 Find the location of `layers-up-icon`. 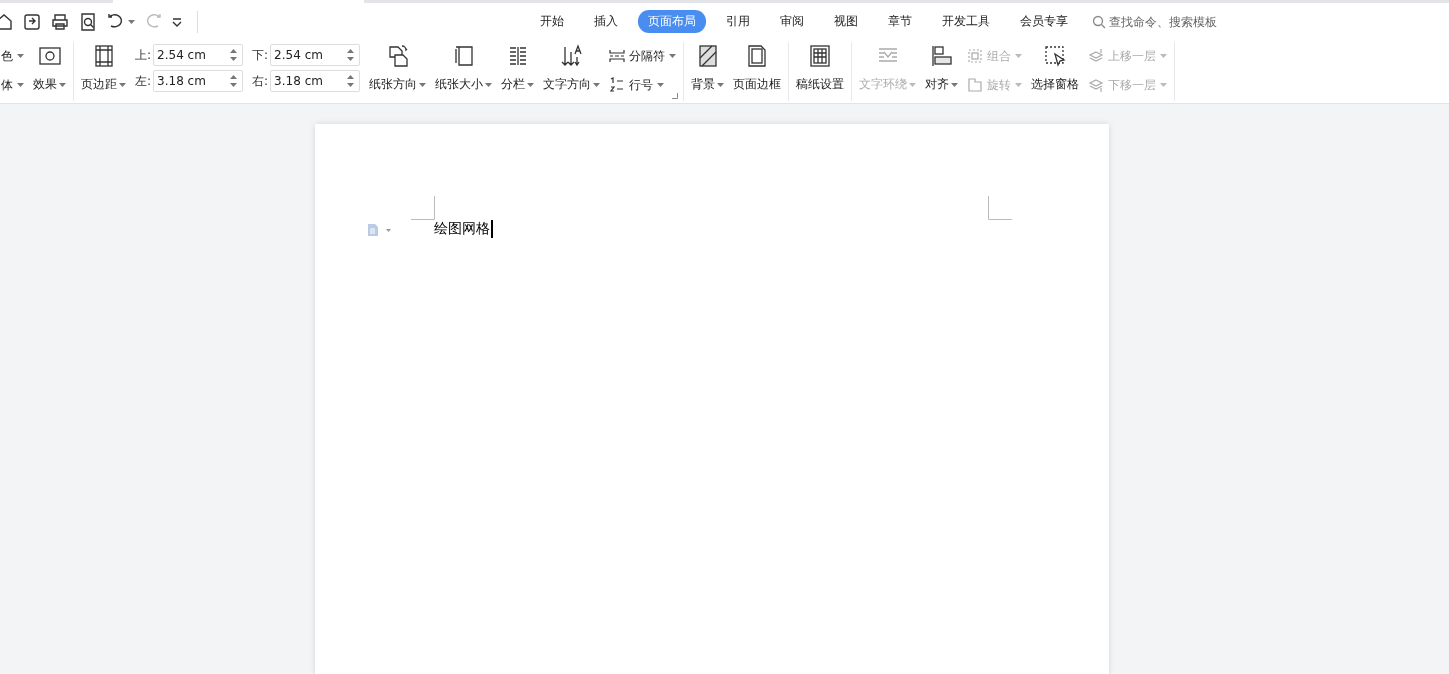

layers-up-icon is located at coordinates (1096, 56).